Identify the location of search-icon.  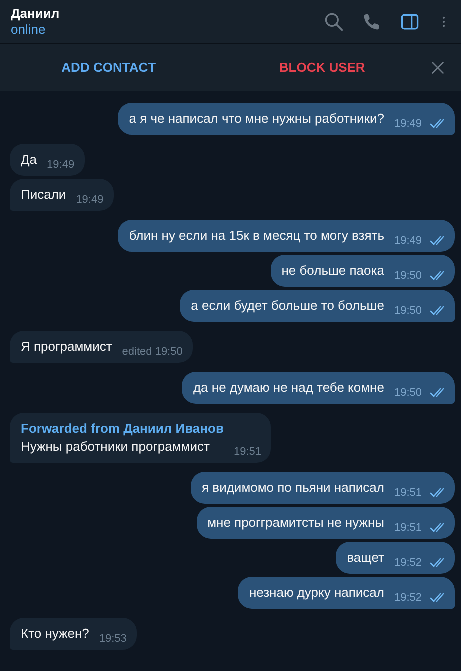
(334, 21).